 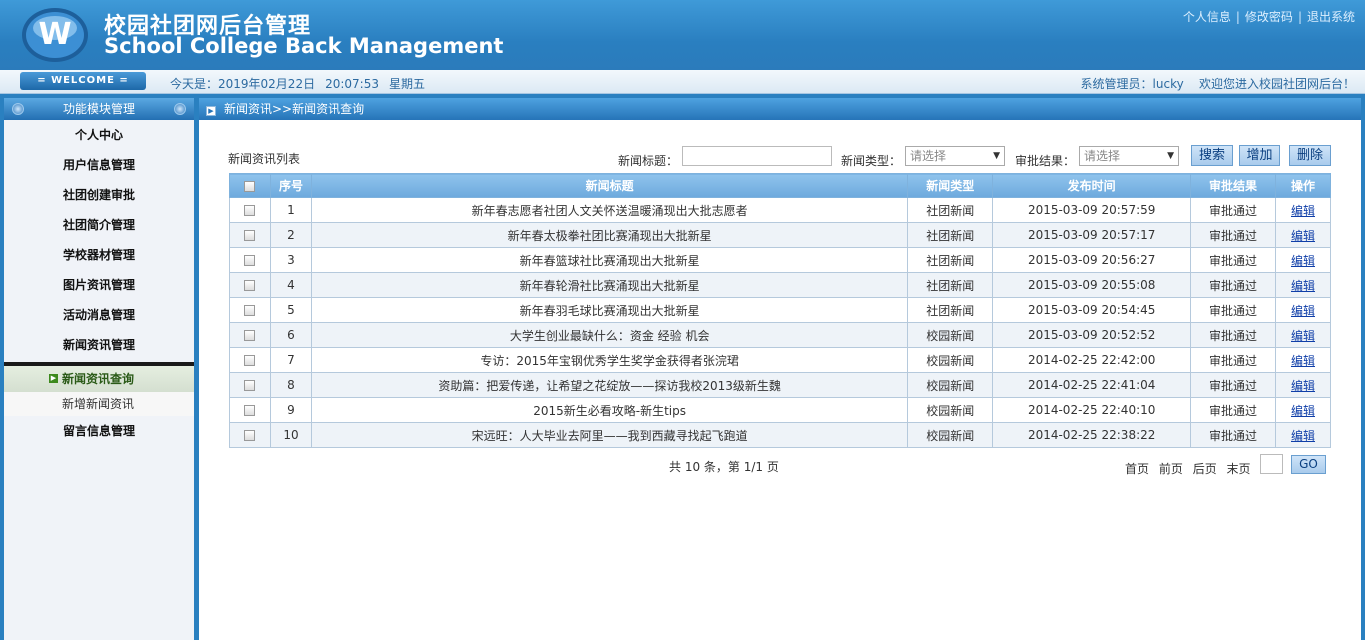 I want to click on sidebar-item-equipment: 学校器材管理, so click(x=99, y=255).